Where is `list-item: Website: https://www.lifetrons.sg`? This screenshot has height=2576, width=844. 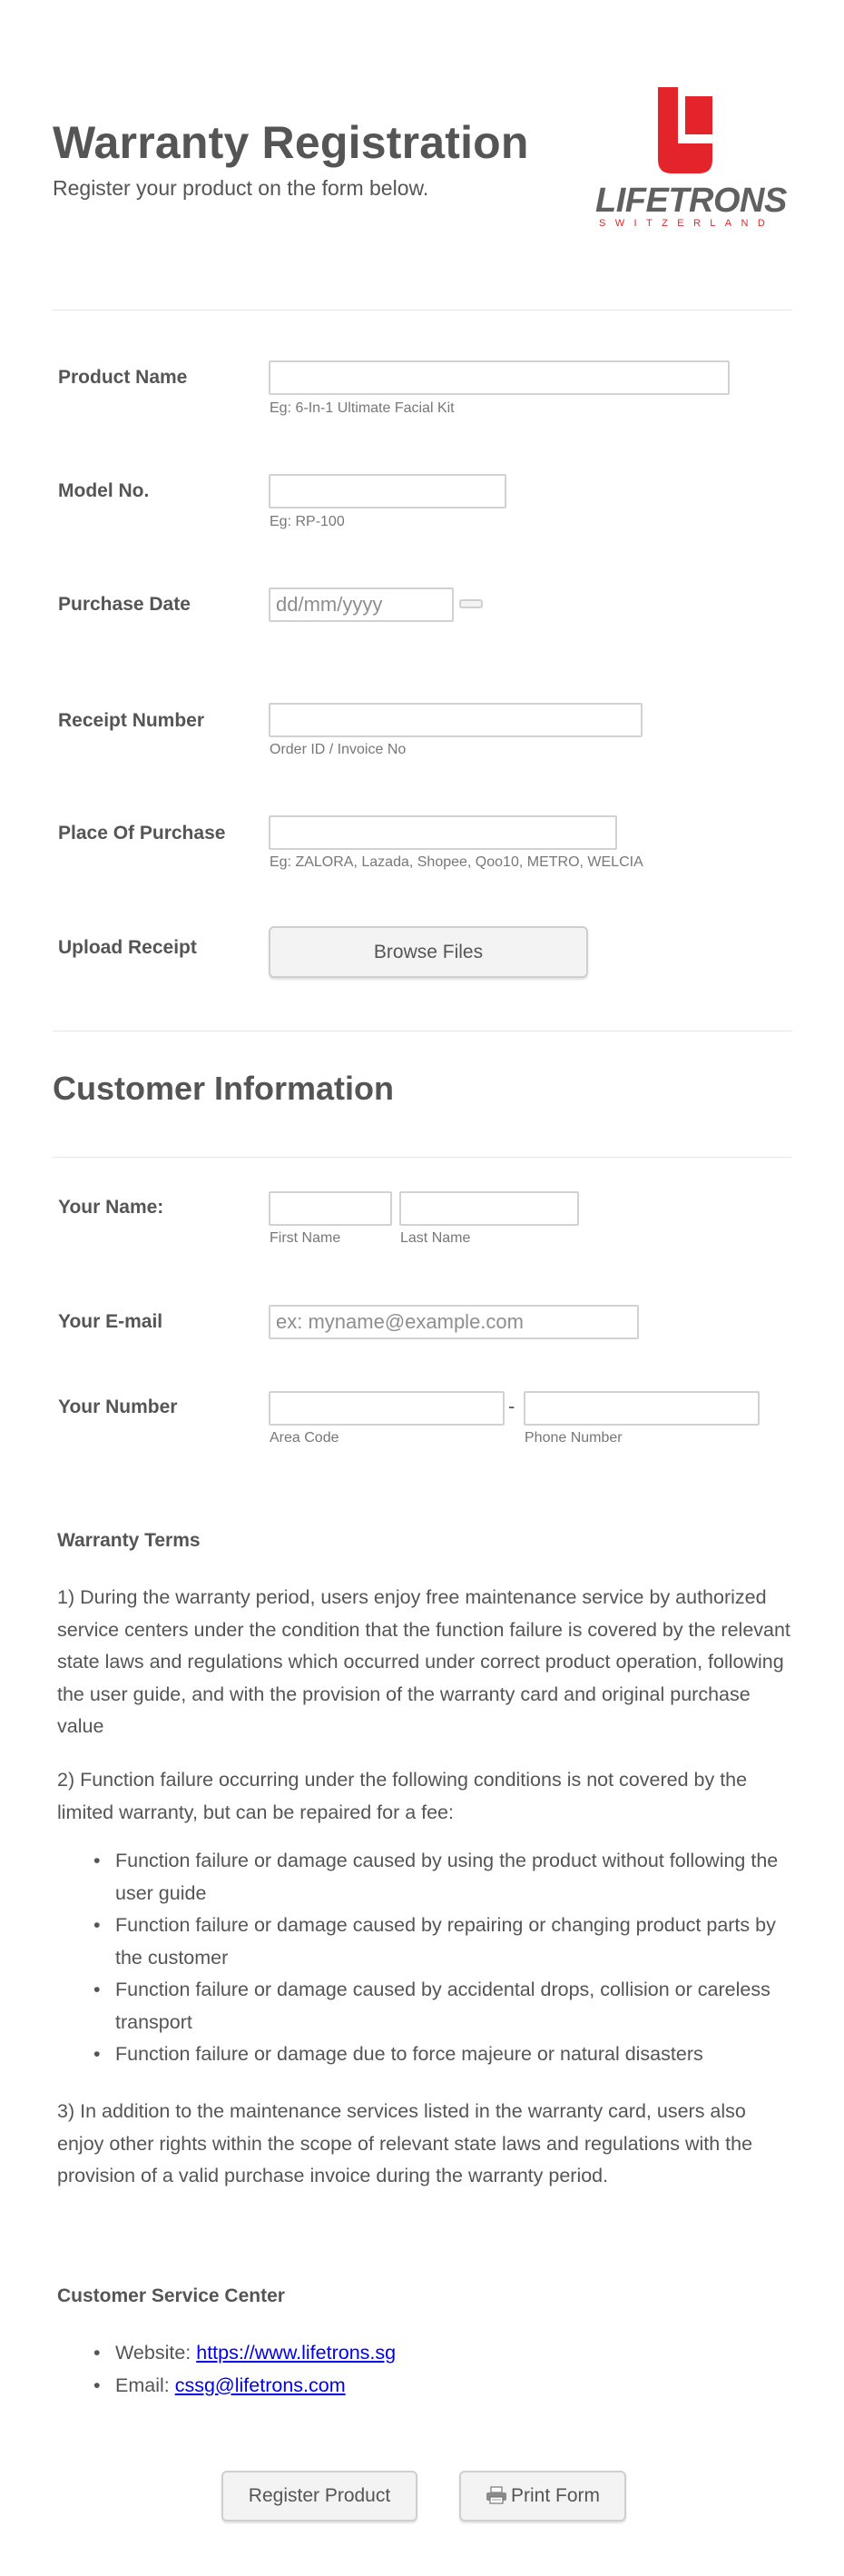
list-item: Website: https://www.lifetrons.sg is located at coordinates (424, 2353).